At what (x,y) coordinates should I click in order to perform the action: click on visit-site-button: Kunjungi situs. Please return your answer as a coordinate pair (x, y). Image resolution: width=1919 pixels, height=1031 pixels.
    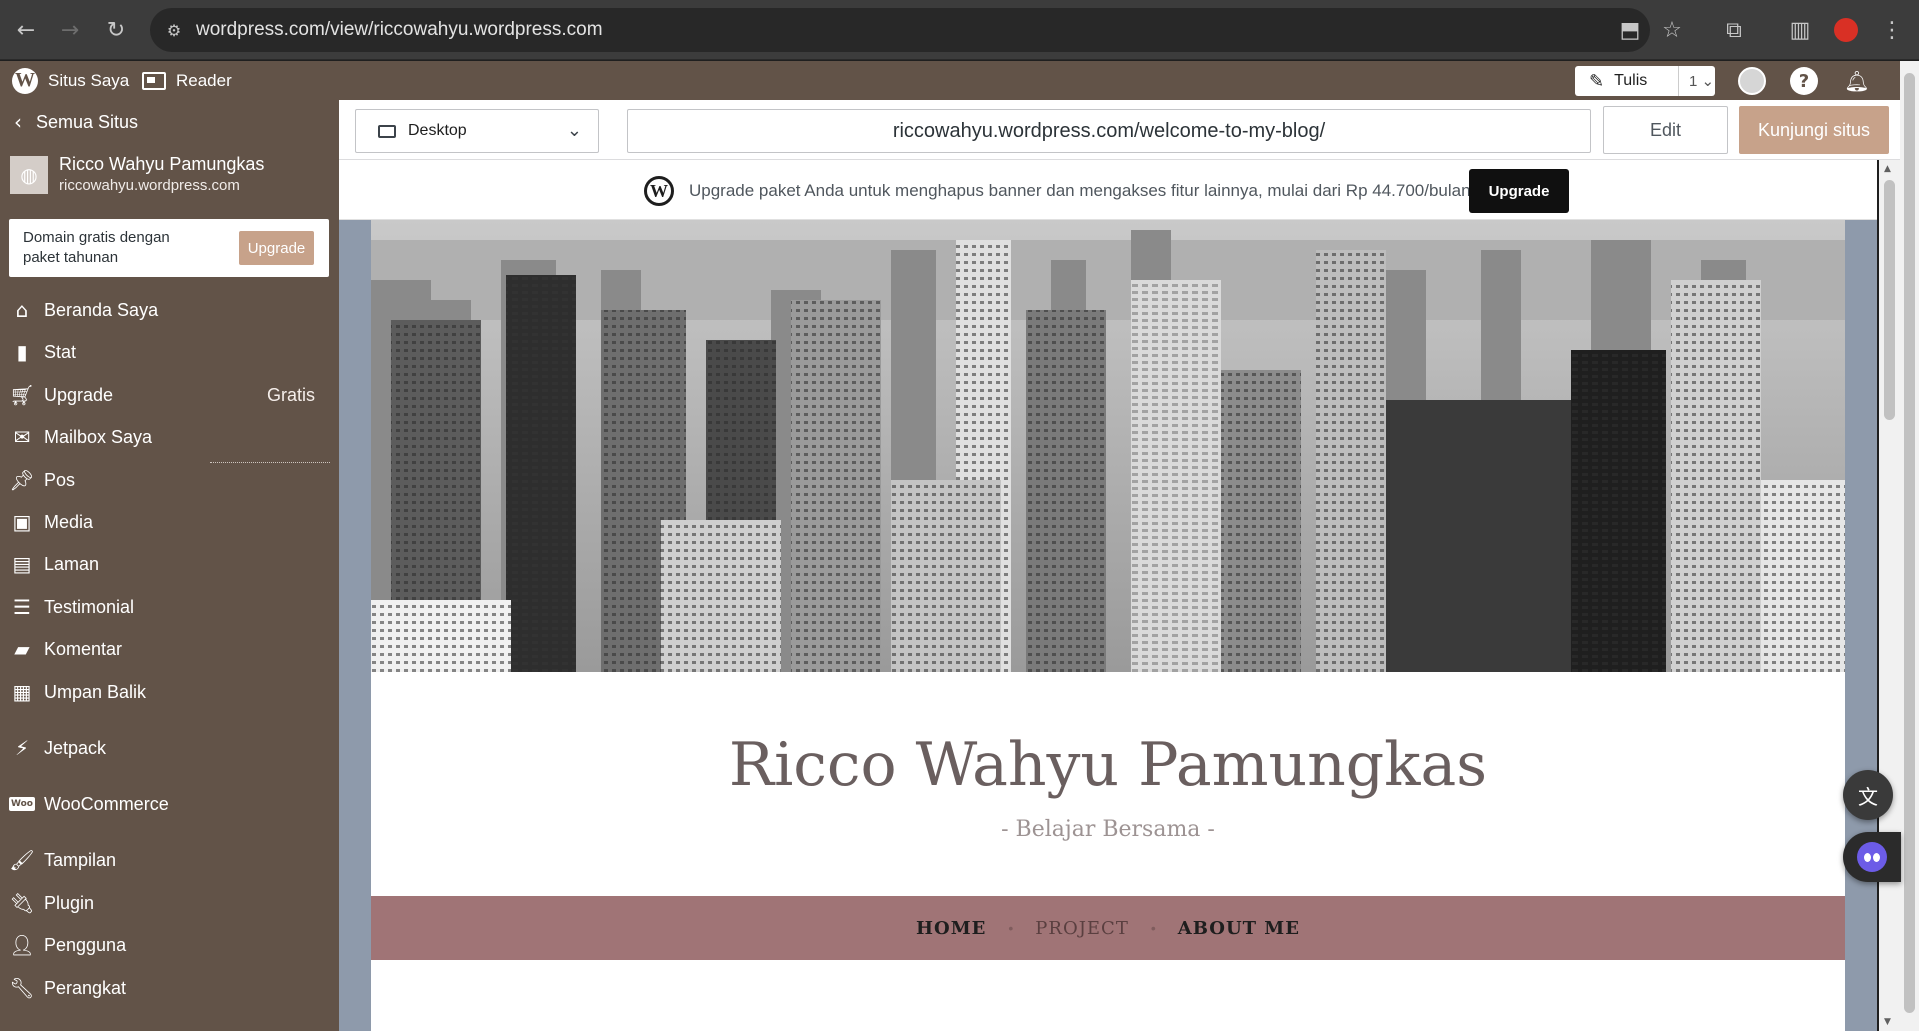
    Looking at the image, I should click on (1814, 130).